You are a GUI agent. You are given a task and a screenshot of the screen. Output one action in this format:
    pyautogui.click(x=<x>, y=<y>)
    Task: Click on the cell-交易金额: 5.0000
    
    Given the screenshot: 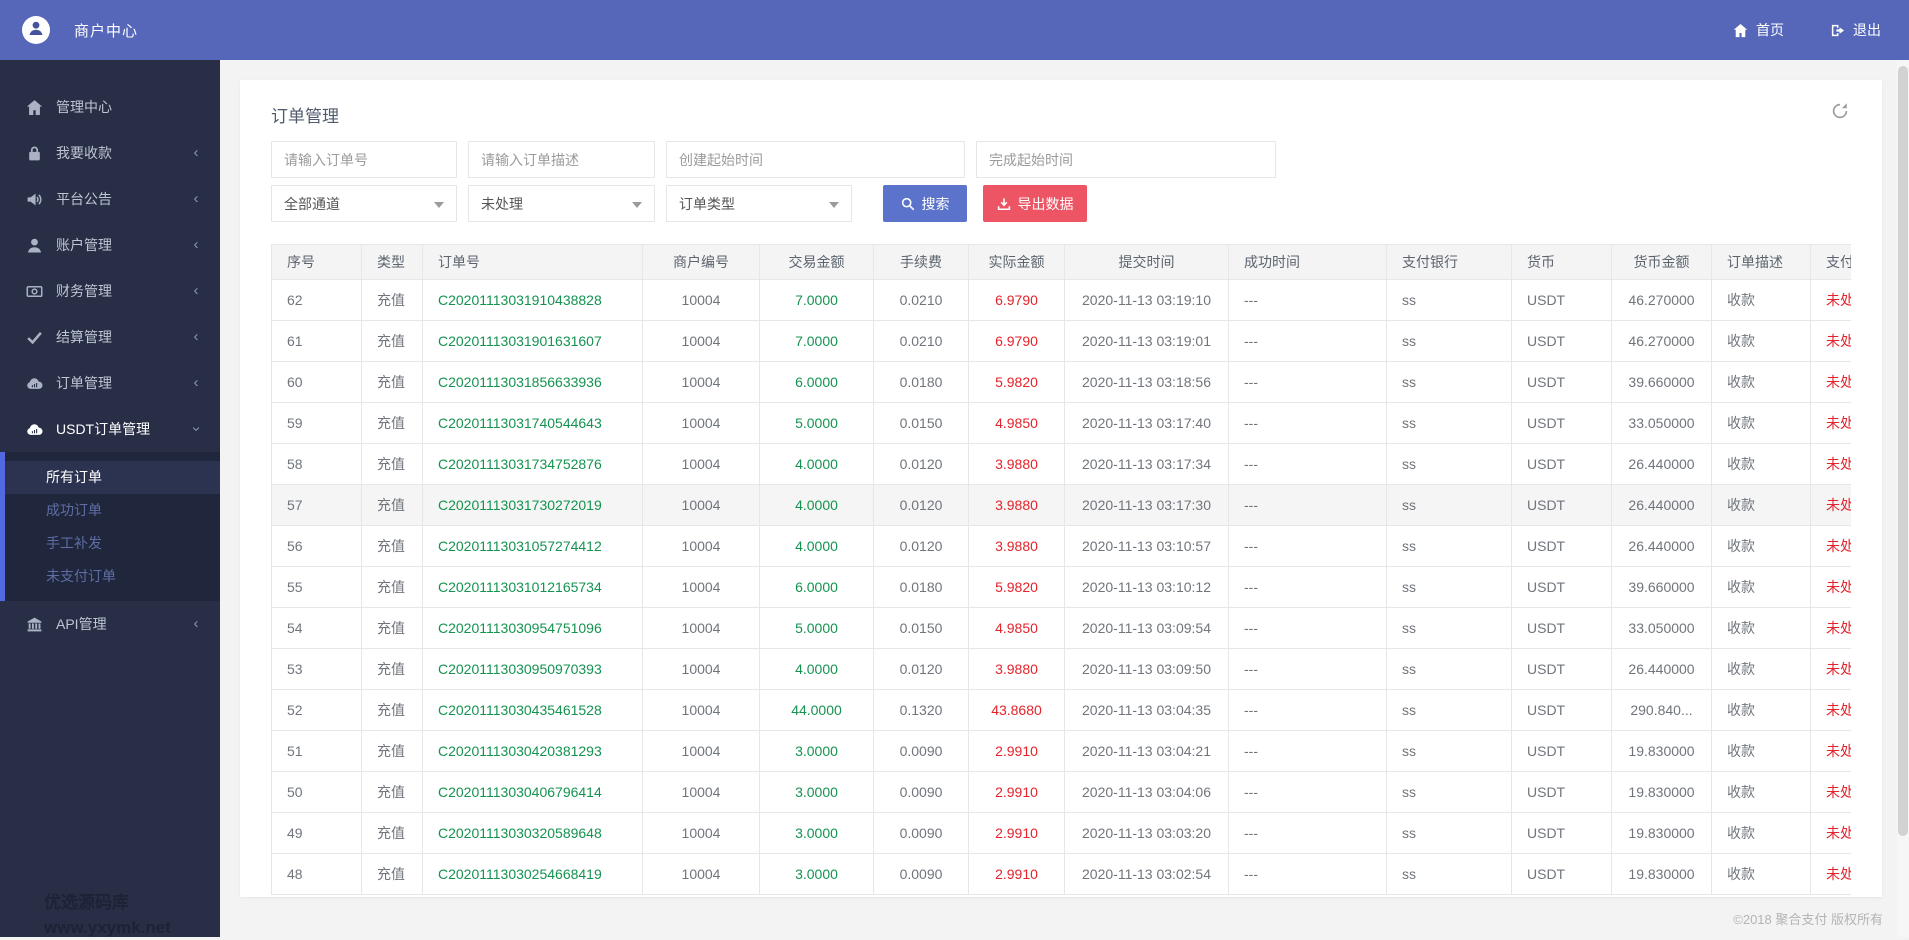 What is the action you would take?
    pyautogui.click(x=816, y=423)
    